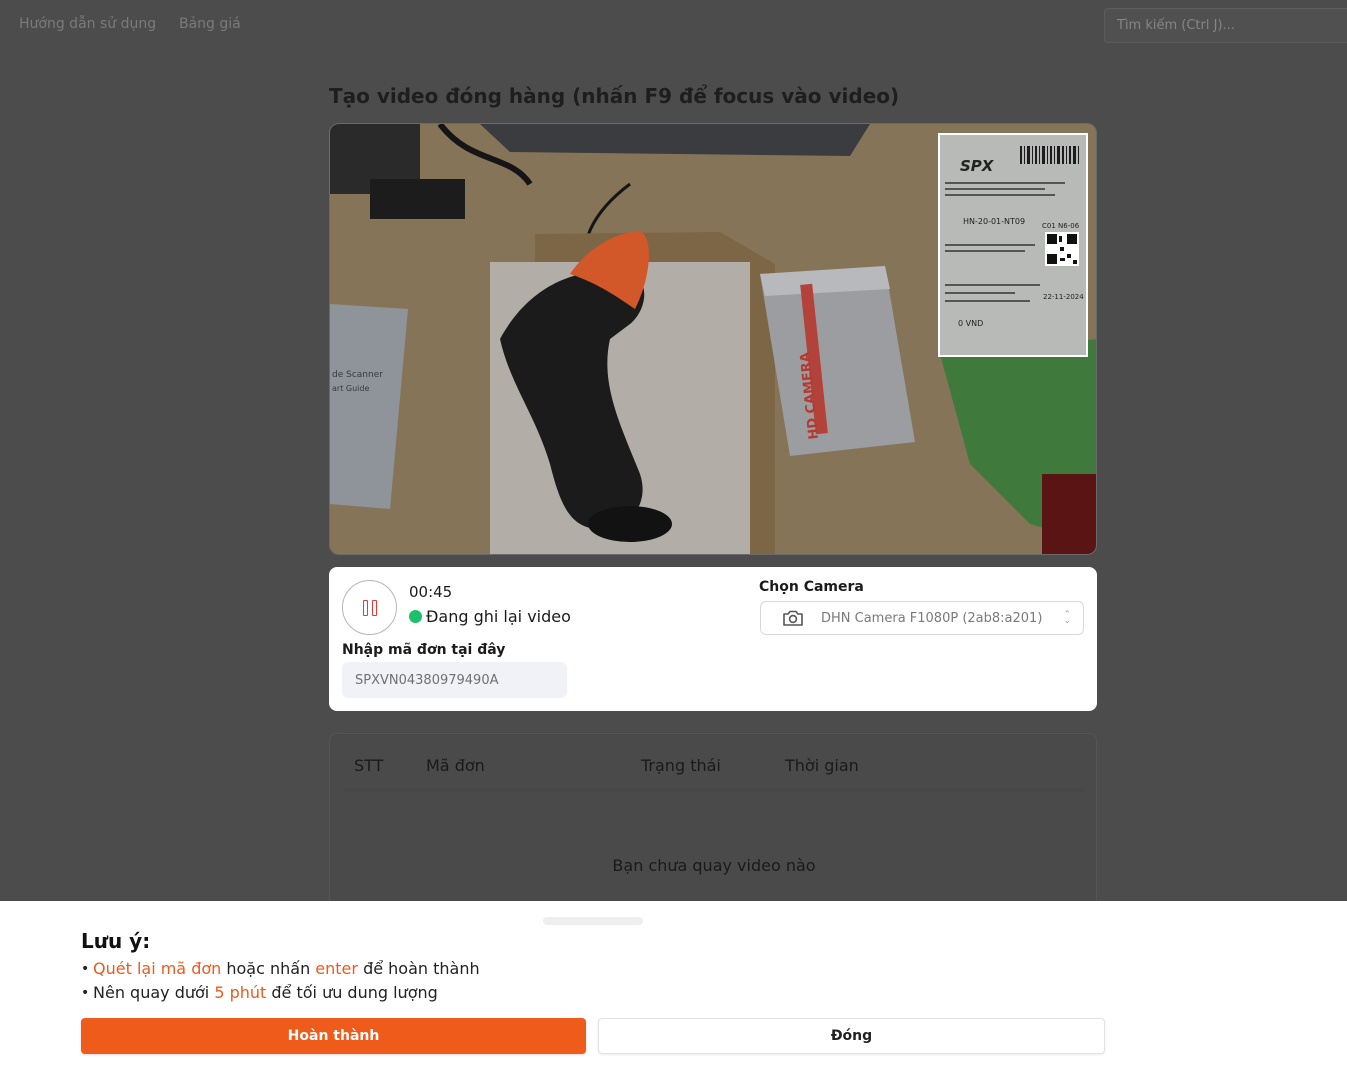  Describe the element at coordinates (333, 1036) in the screenshot. I see `finish-button: Hoàn thành` at that location.